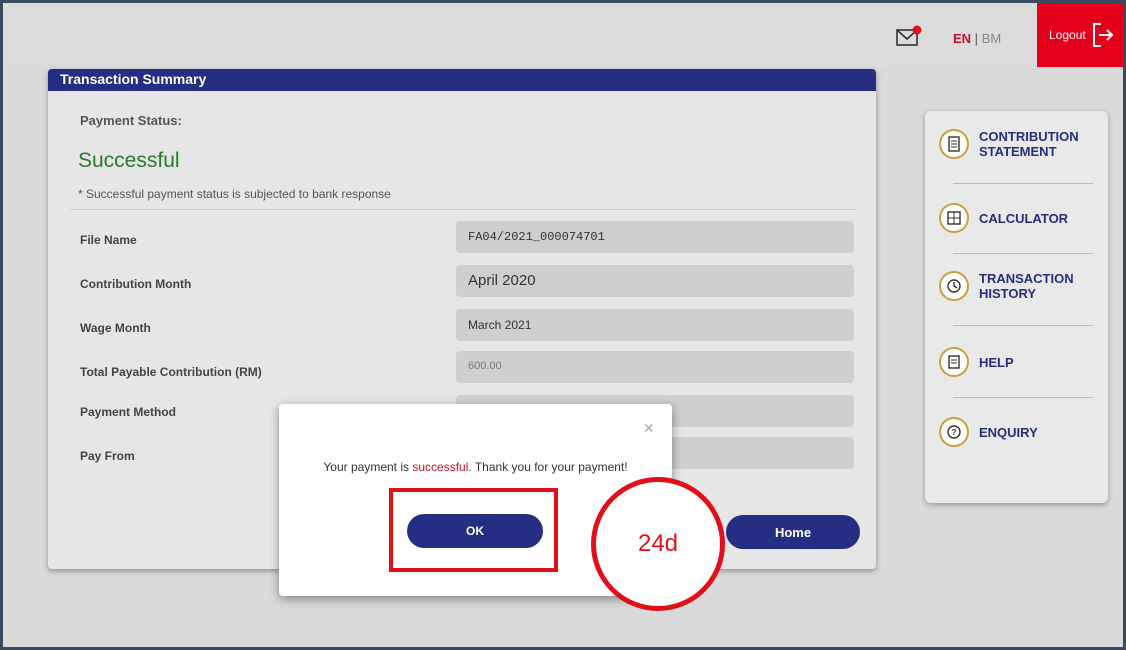  I want to click on logout-icon, so click(1103, 35).